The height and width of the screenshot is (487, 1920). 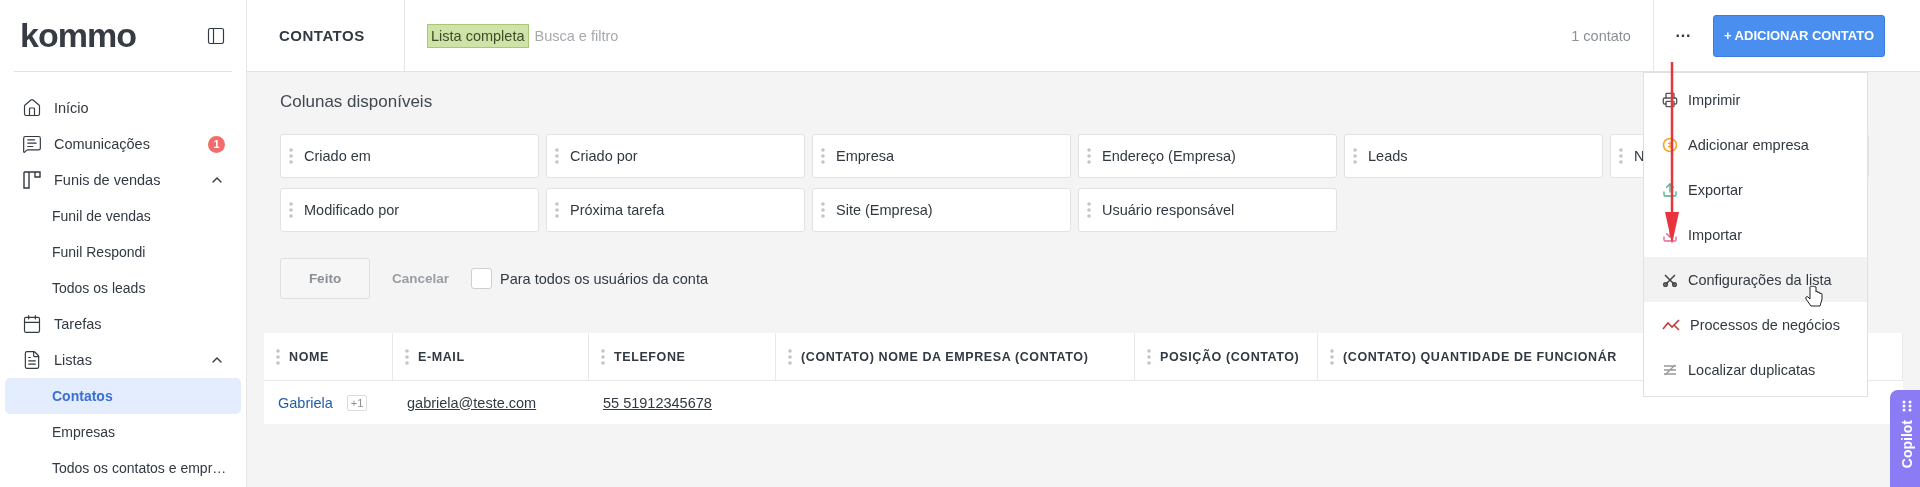 What do you see at coordinates (1601, 35) in the screenshot?
I see `contact-count: 1 contato` at bounding box center [1601, 35].